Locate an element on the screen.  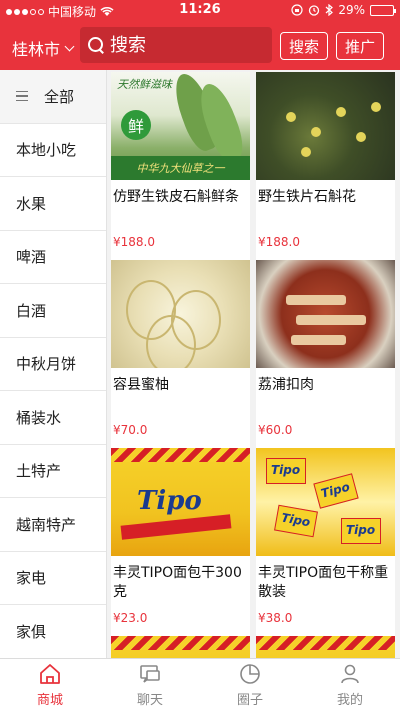
product-card: Tipo Tipo Tipo Tipo 丰灵TIPO面包干称重散装 ¥38.0 is located at coordinates (325, 543).